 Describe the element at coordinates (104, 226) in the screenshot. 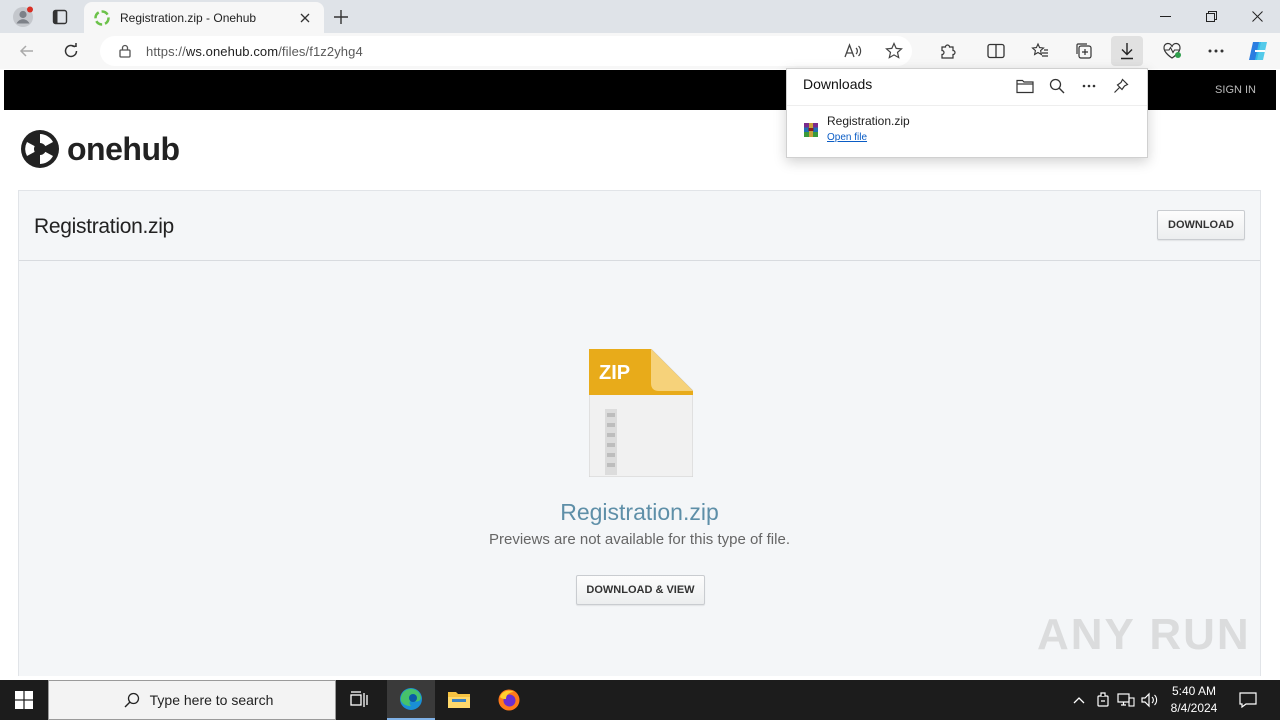

I see `file-title: Registration.zip` at that location.